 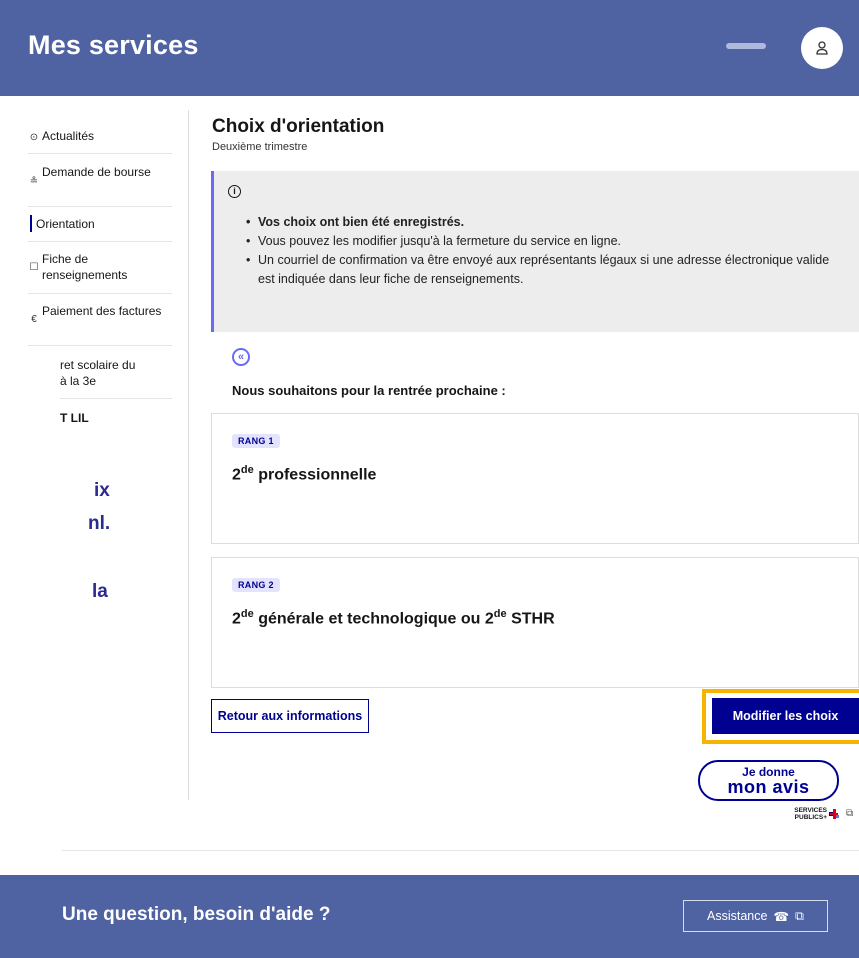 I want to click on sidebar-item-orientation: Orientation, so click(x=104, y=224).